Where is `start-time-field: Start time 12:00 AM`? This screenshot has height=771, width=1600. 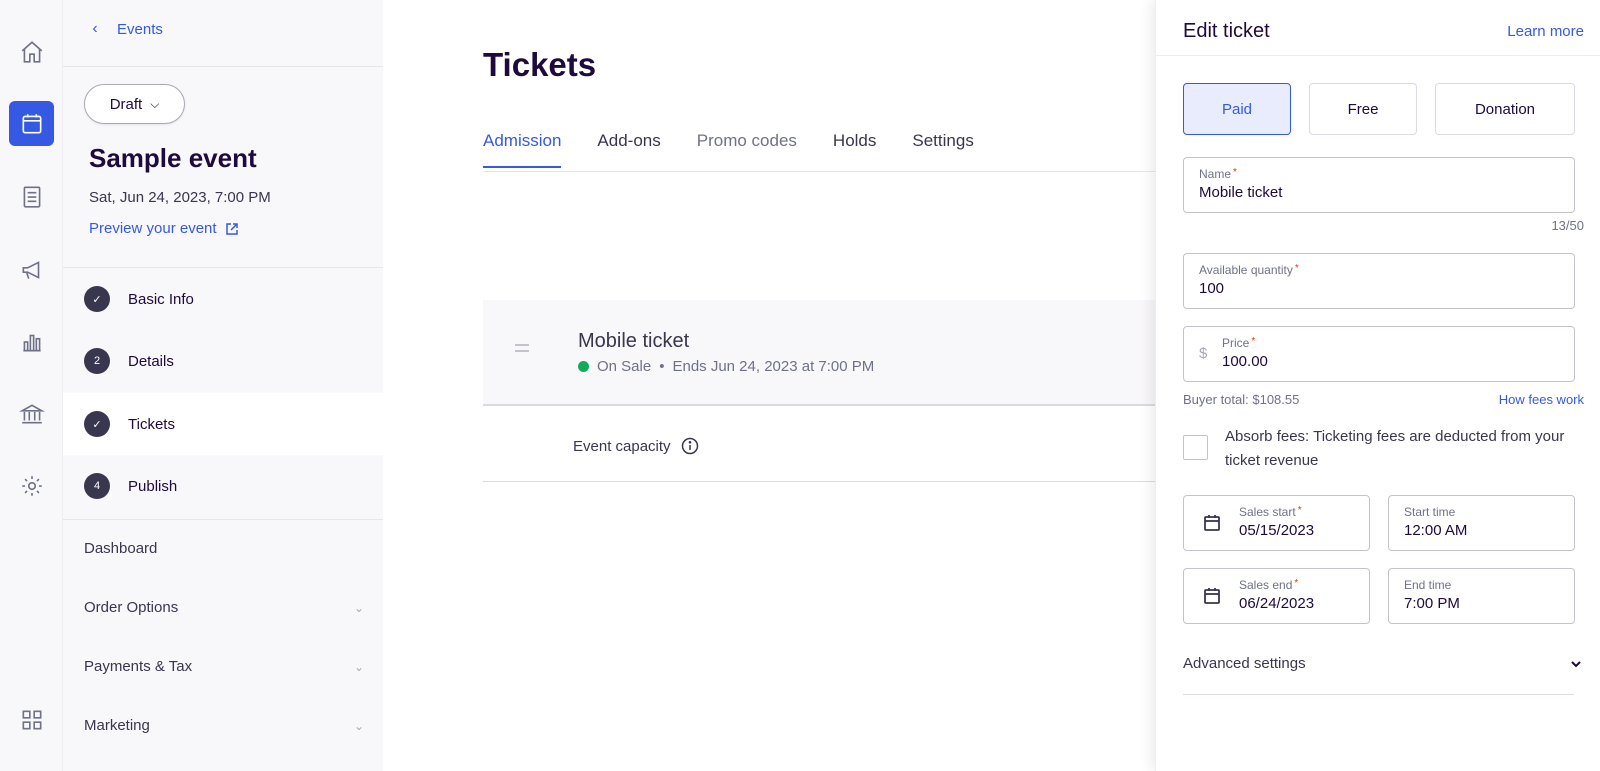
start-time-field: Start time 12:00 AM is located at coordinates (1481, 523).